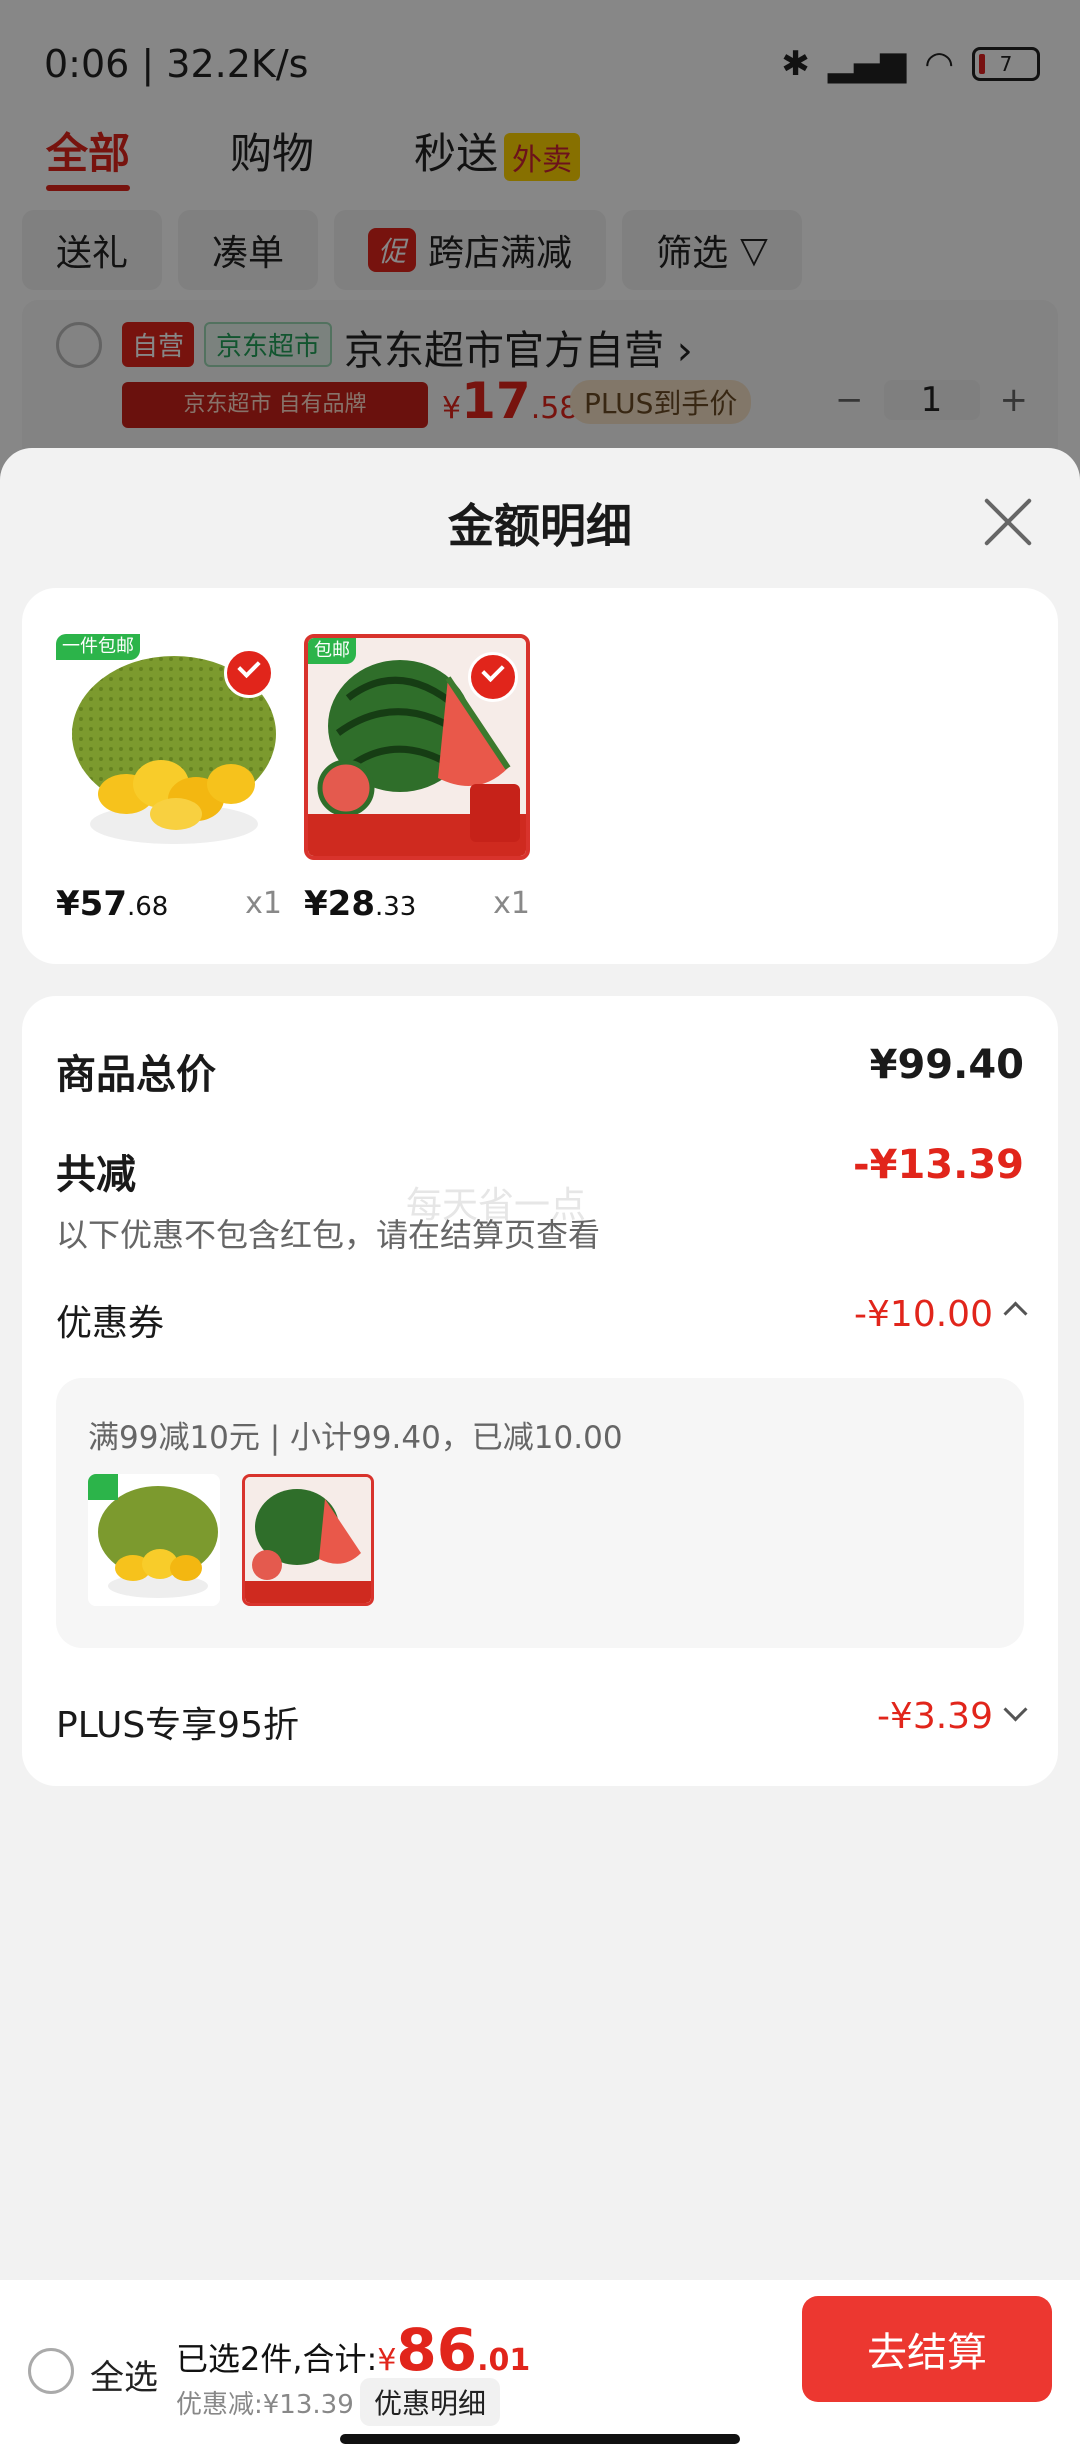  I want to click on total-price-label: 商品总价, so click(136, 1075).